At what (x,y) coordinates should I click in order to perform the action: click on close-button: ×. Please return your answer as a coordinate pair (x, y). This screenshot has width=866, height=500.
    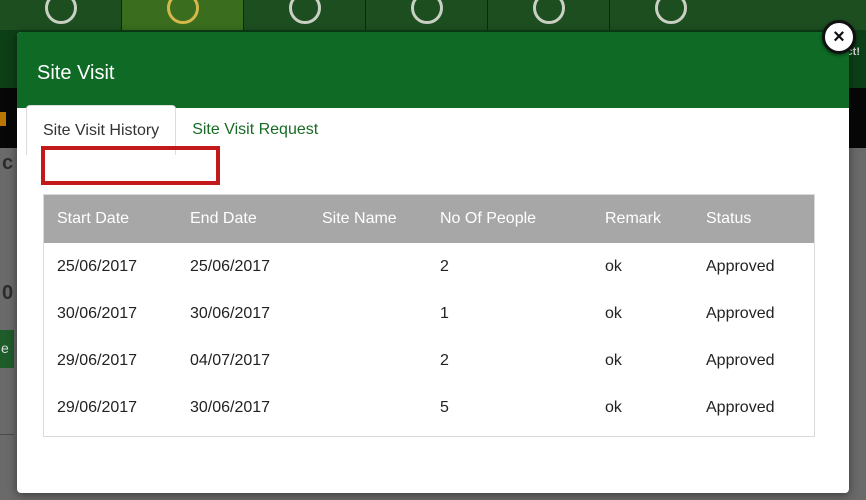
    Looking at the image, I should click on (839, 37).